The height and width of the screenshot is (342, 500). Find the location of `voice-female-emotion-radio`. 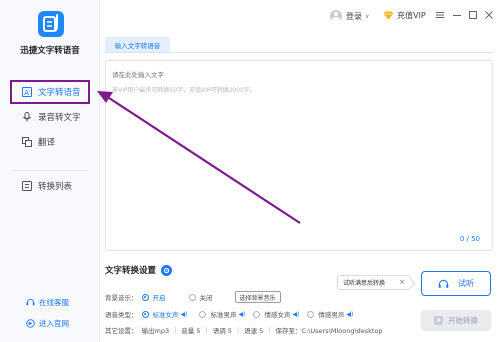

voice-female-emotion-radio is located at coordinates (257, 314).